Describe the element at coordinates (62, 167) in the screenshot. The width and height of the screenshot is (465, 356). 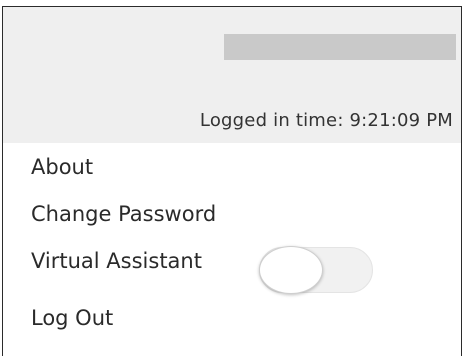
I see `menu-item-about: About` at that location.